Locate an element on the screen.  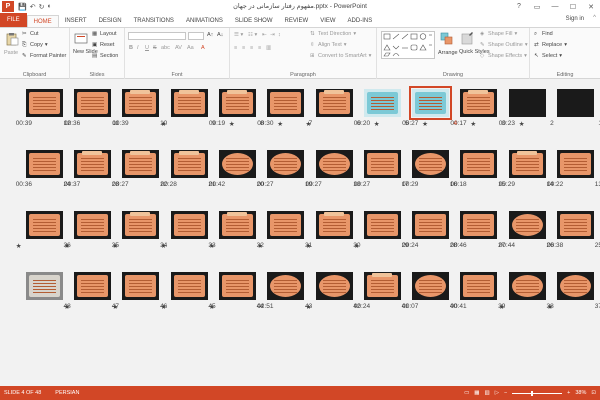
shapes-gallery is located at coordinates (408, 45).